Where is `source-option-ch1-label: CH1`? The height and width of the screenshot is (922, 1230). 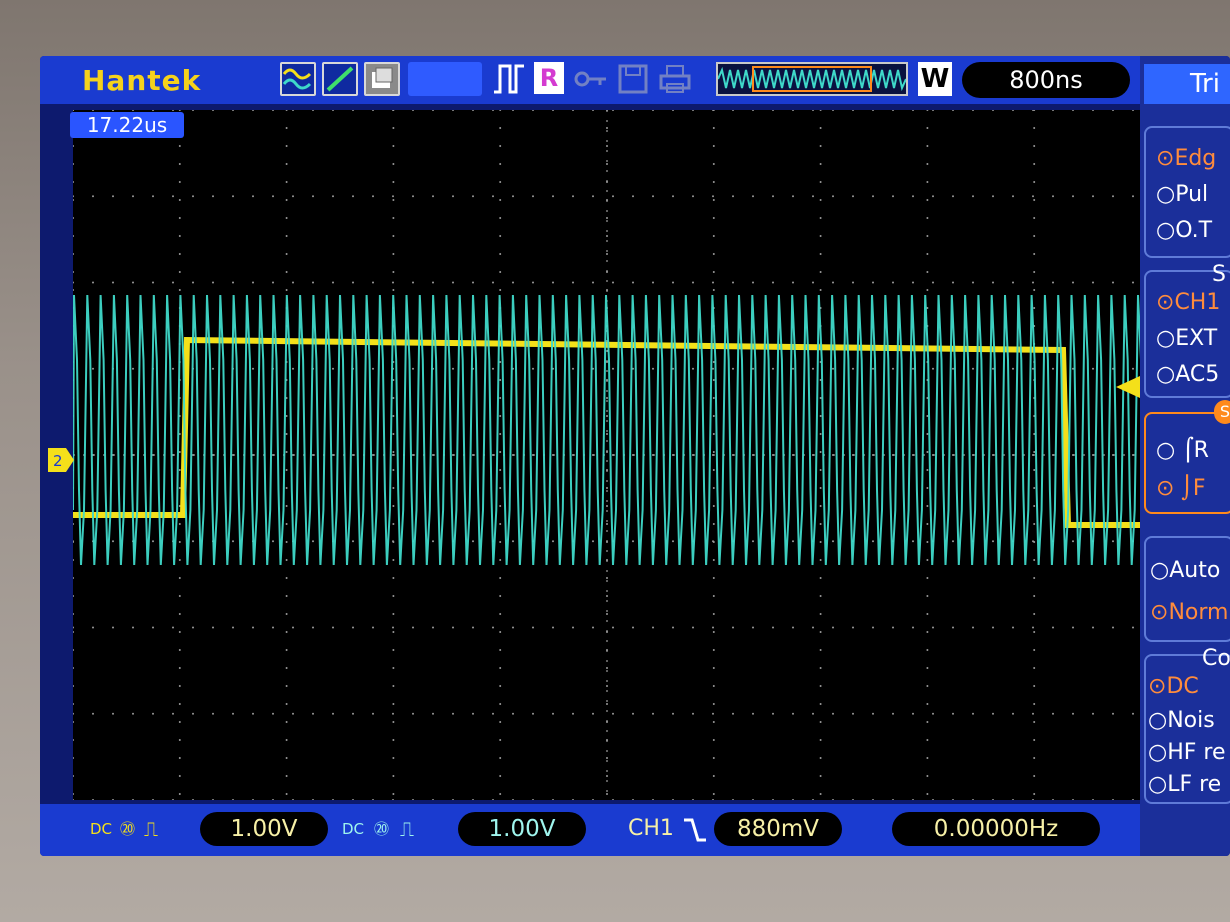
source-option-ch1-label: CH1 is located at coordinates (1197, 302).